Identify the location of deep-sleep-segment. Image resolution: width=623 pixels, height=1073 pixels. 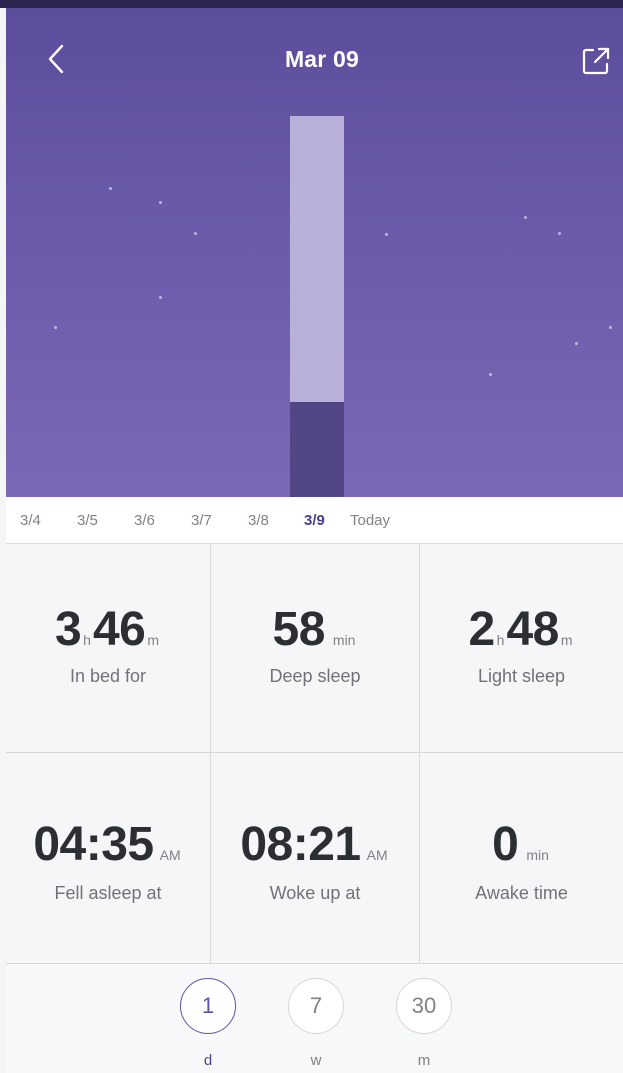
(317, 449).